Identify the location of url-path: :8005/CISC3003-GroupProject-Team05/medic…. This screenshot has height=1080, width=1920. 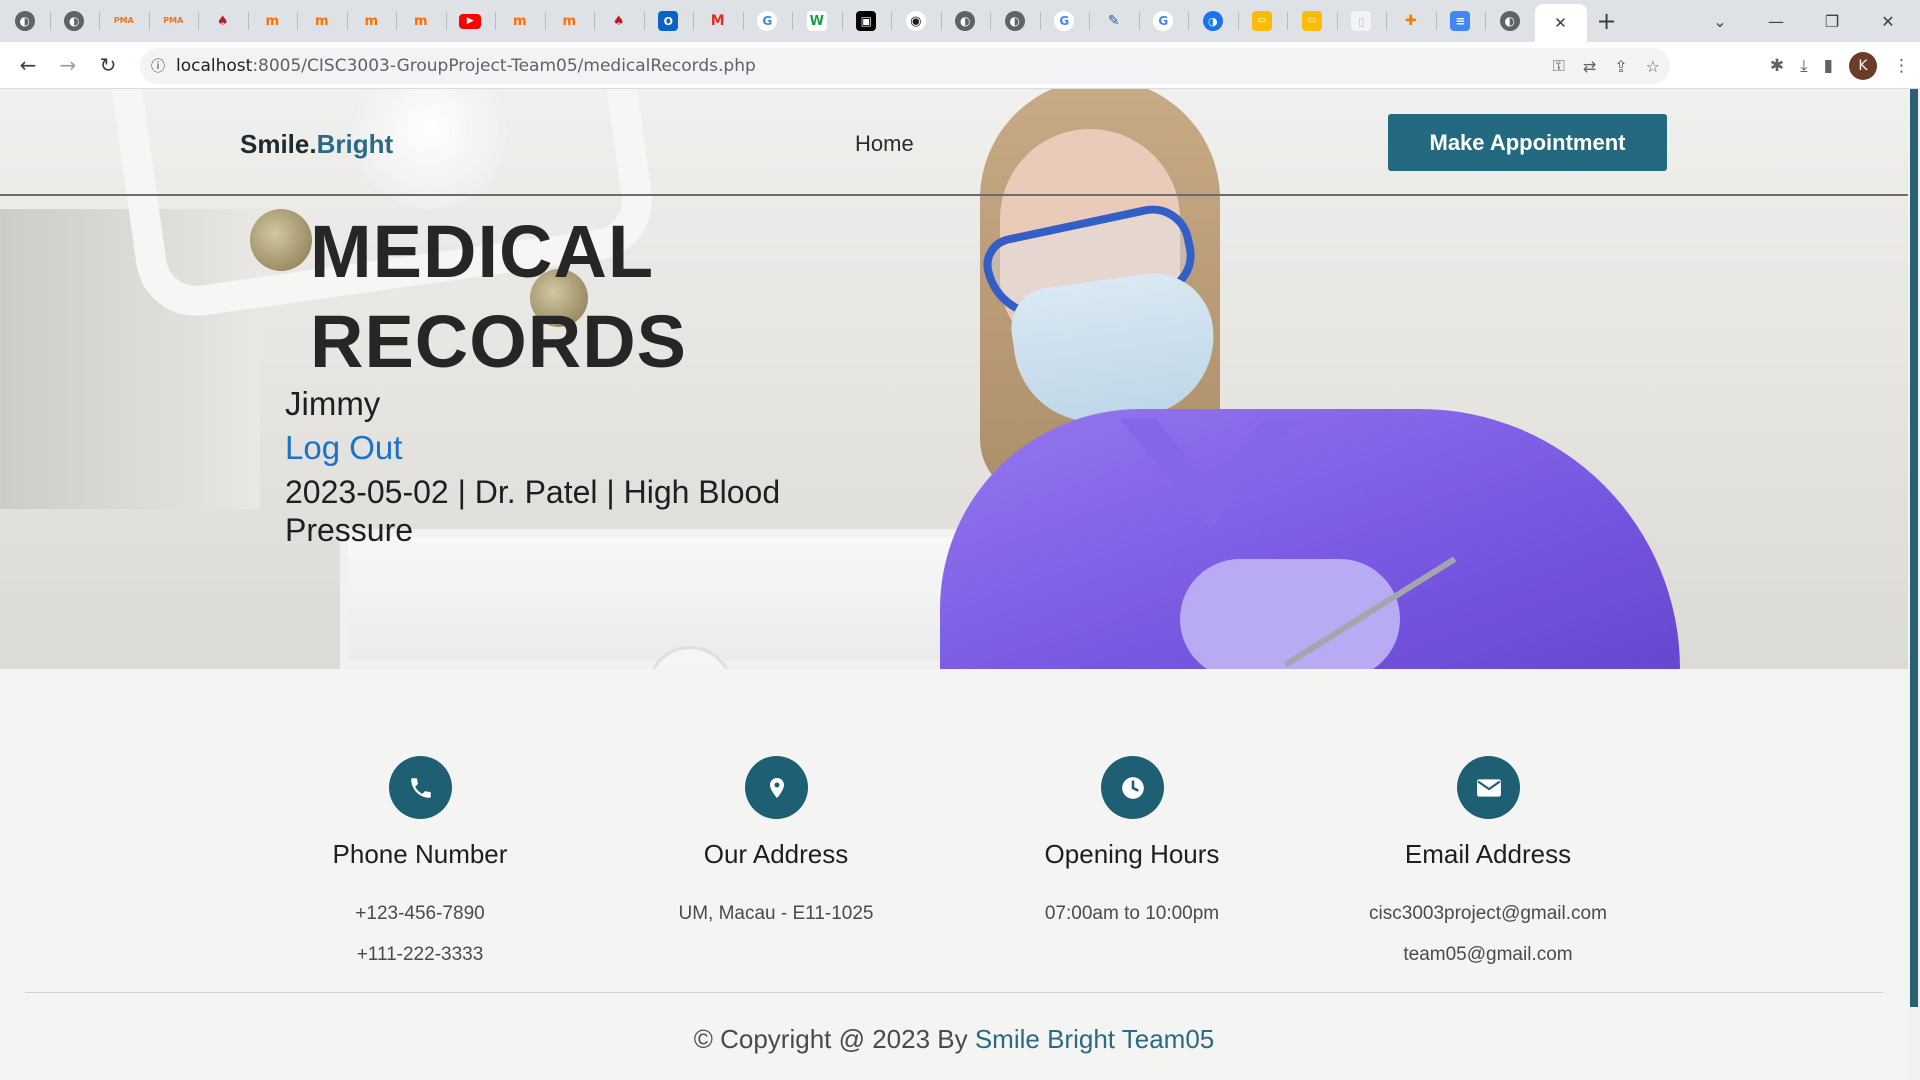
(504, 66).